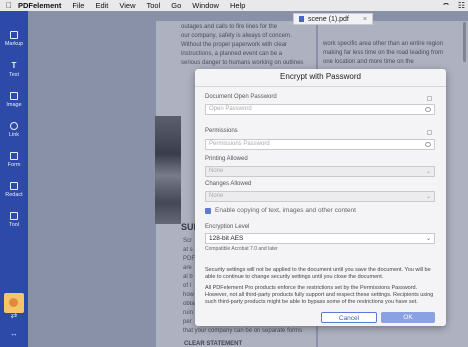 The height and width of the screenshot is (347, 468). What do you see at coordinates (14, 195) in the screenshot?
I see `sidebar-item-label: Redact` at bounding box center [14, 195].